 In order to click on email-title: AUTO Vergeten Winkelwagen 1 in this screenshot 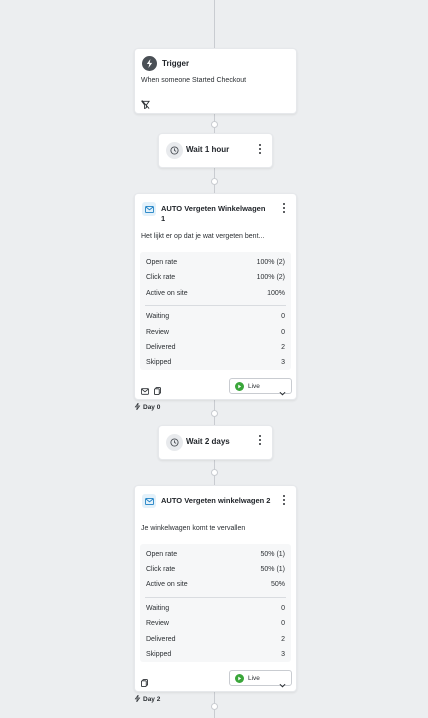, I will do `click(213, 213)`.